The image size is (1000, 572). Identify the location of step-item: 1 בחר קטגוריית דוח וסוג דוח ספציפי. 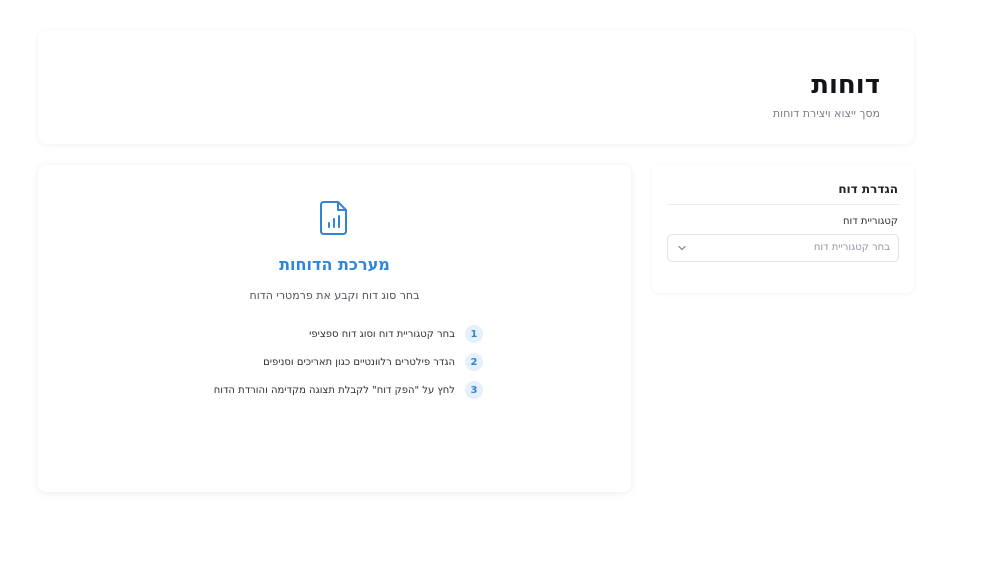
(333, 334).